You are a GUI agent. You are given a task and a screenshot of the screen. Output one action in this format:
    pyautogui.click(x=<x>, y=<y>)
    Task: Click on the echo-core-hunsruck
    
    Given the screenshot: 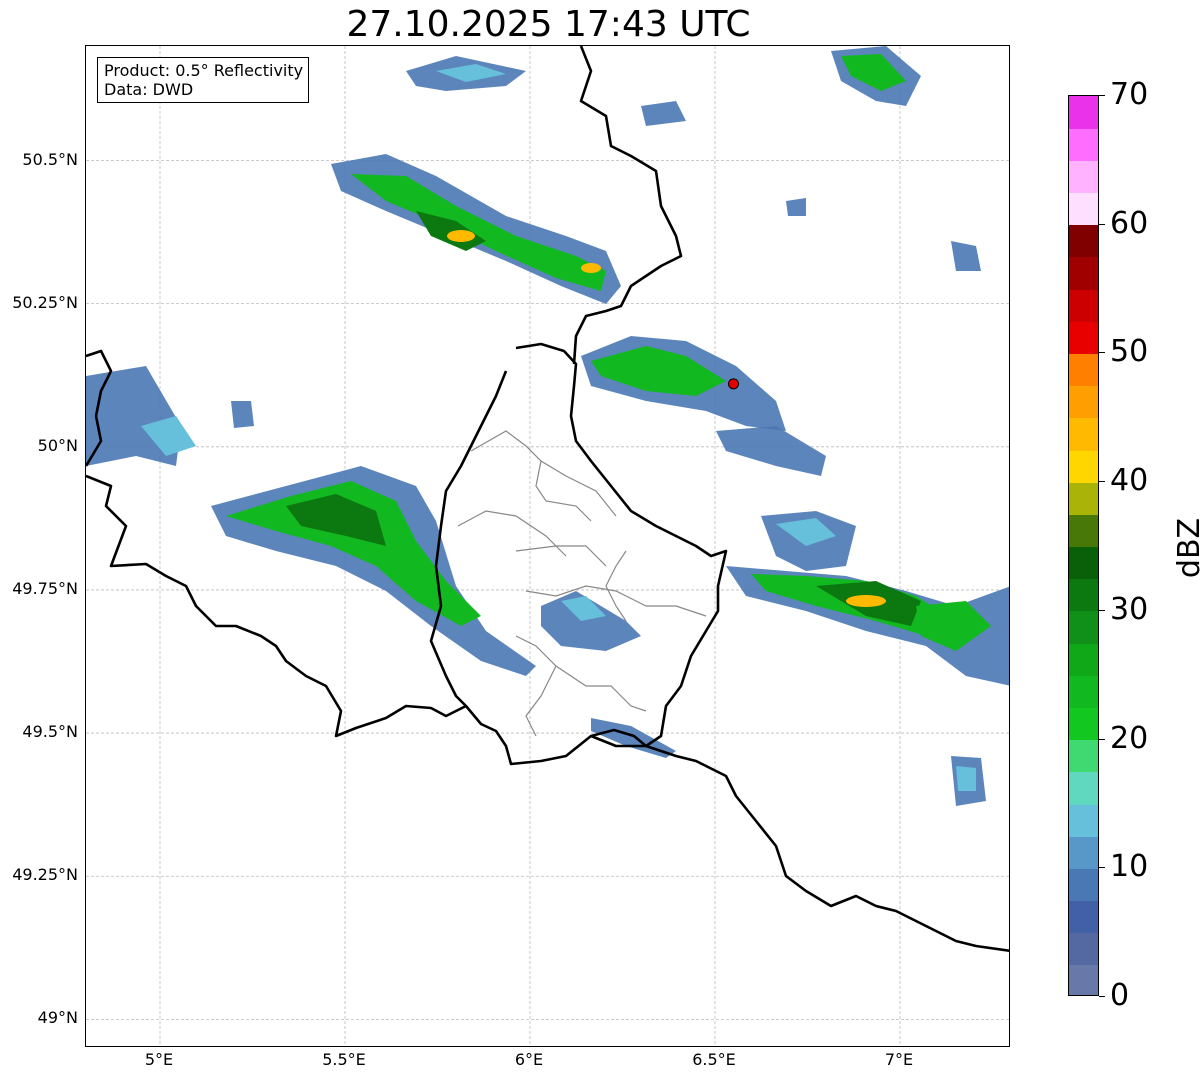 What is the action you would take?
    pyautogui.click(x=866, y=601)
    